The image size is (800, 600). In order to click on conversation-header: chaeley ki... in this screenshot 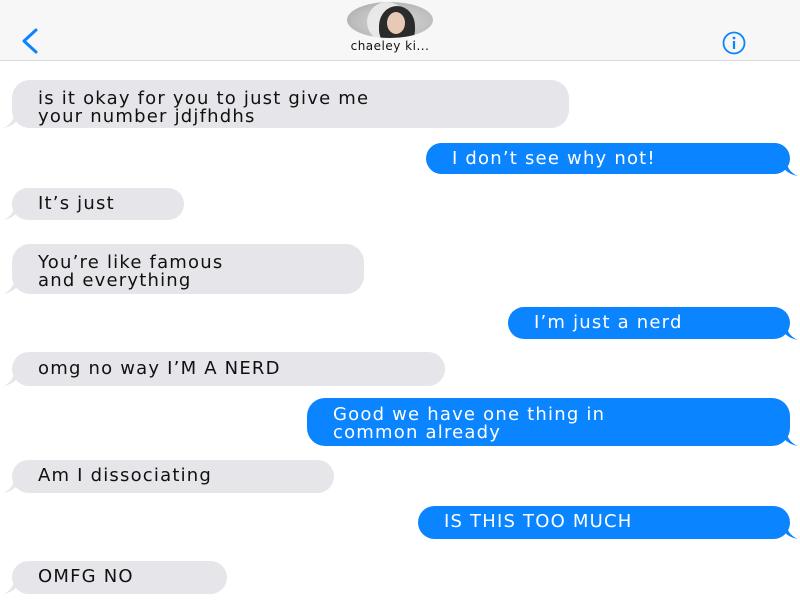, I will do `click(400, 30)`.